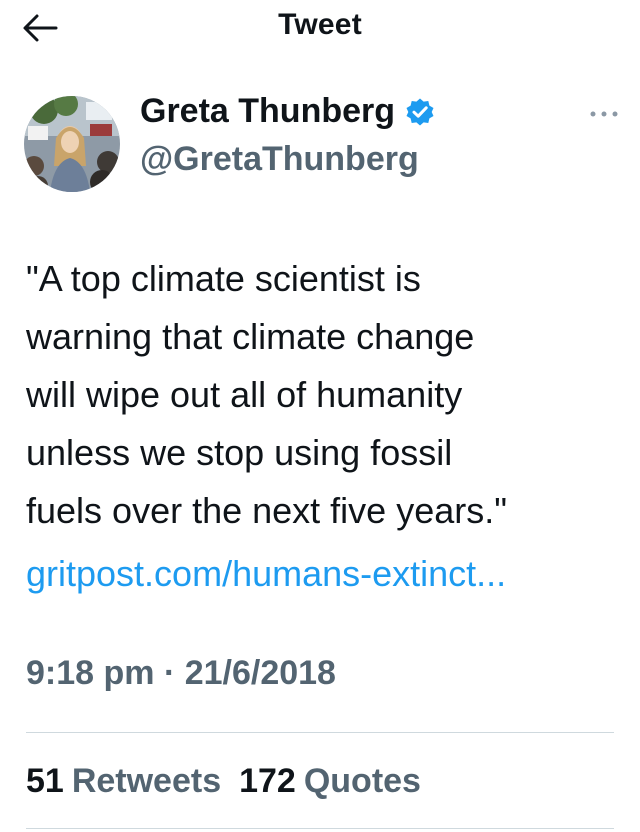  Describe the element at coordinates (279, 159) in the screenshot. I see `author-handle: @GretaThunberg` at that location.